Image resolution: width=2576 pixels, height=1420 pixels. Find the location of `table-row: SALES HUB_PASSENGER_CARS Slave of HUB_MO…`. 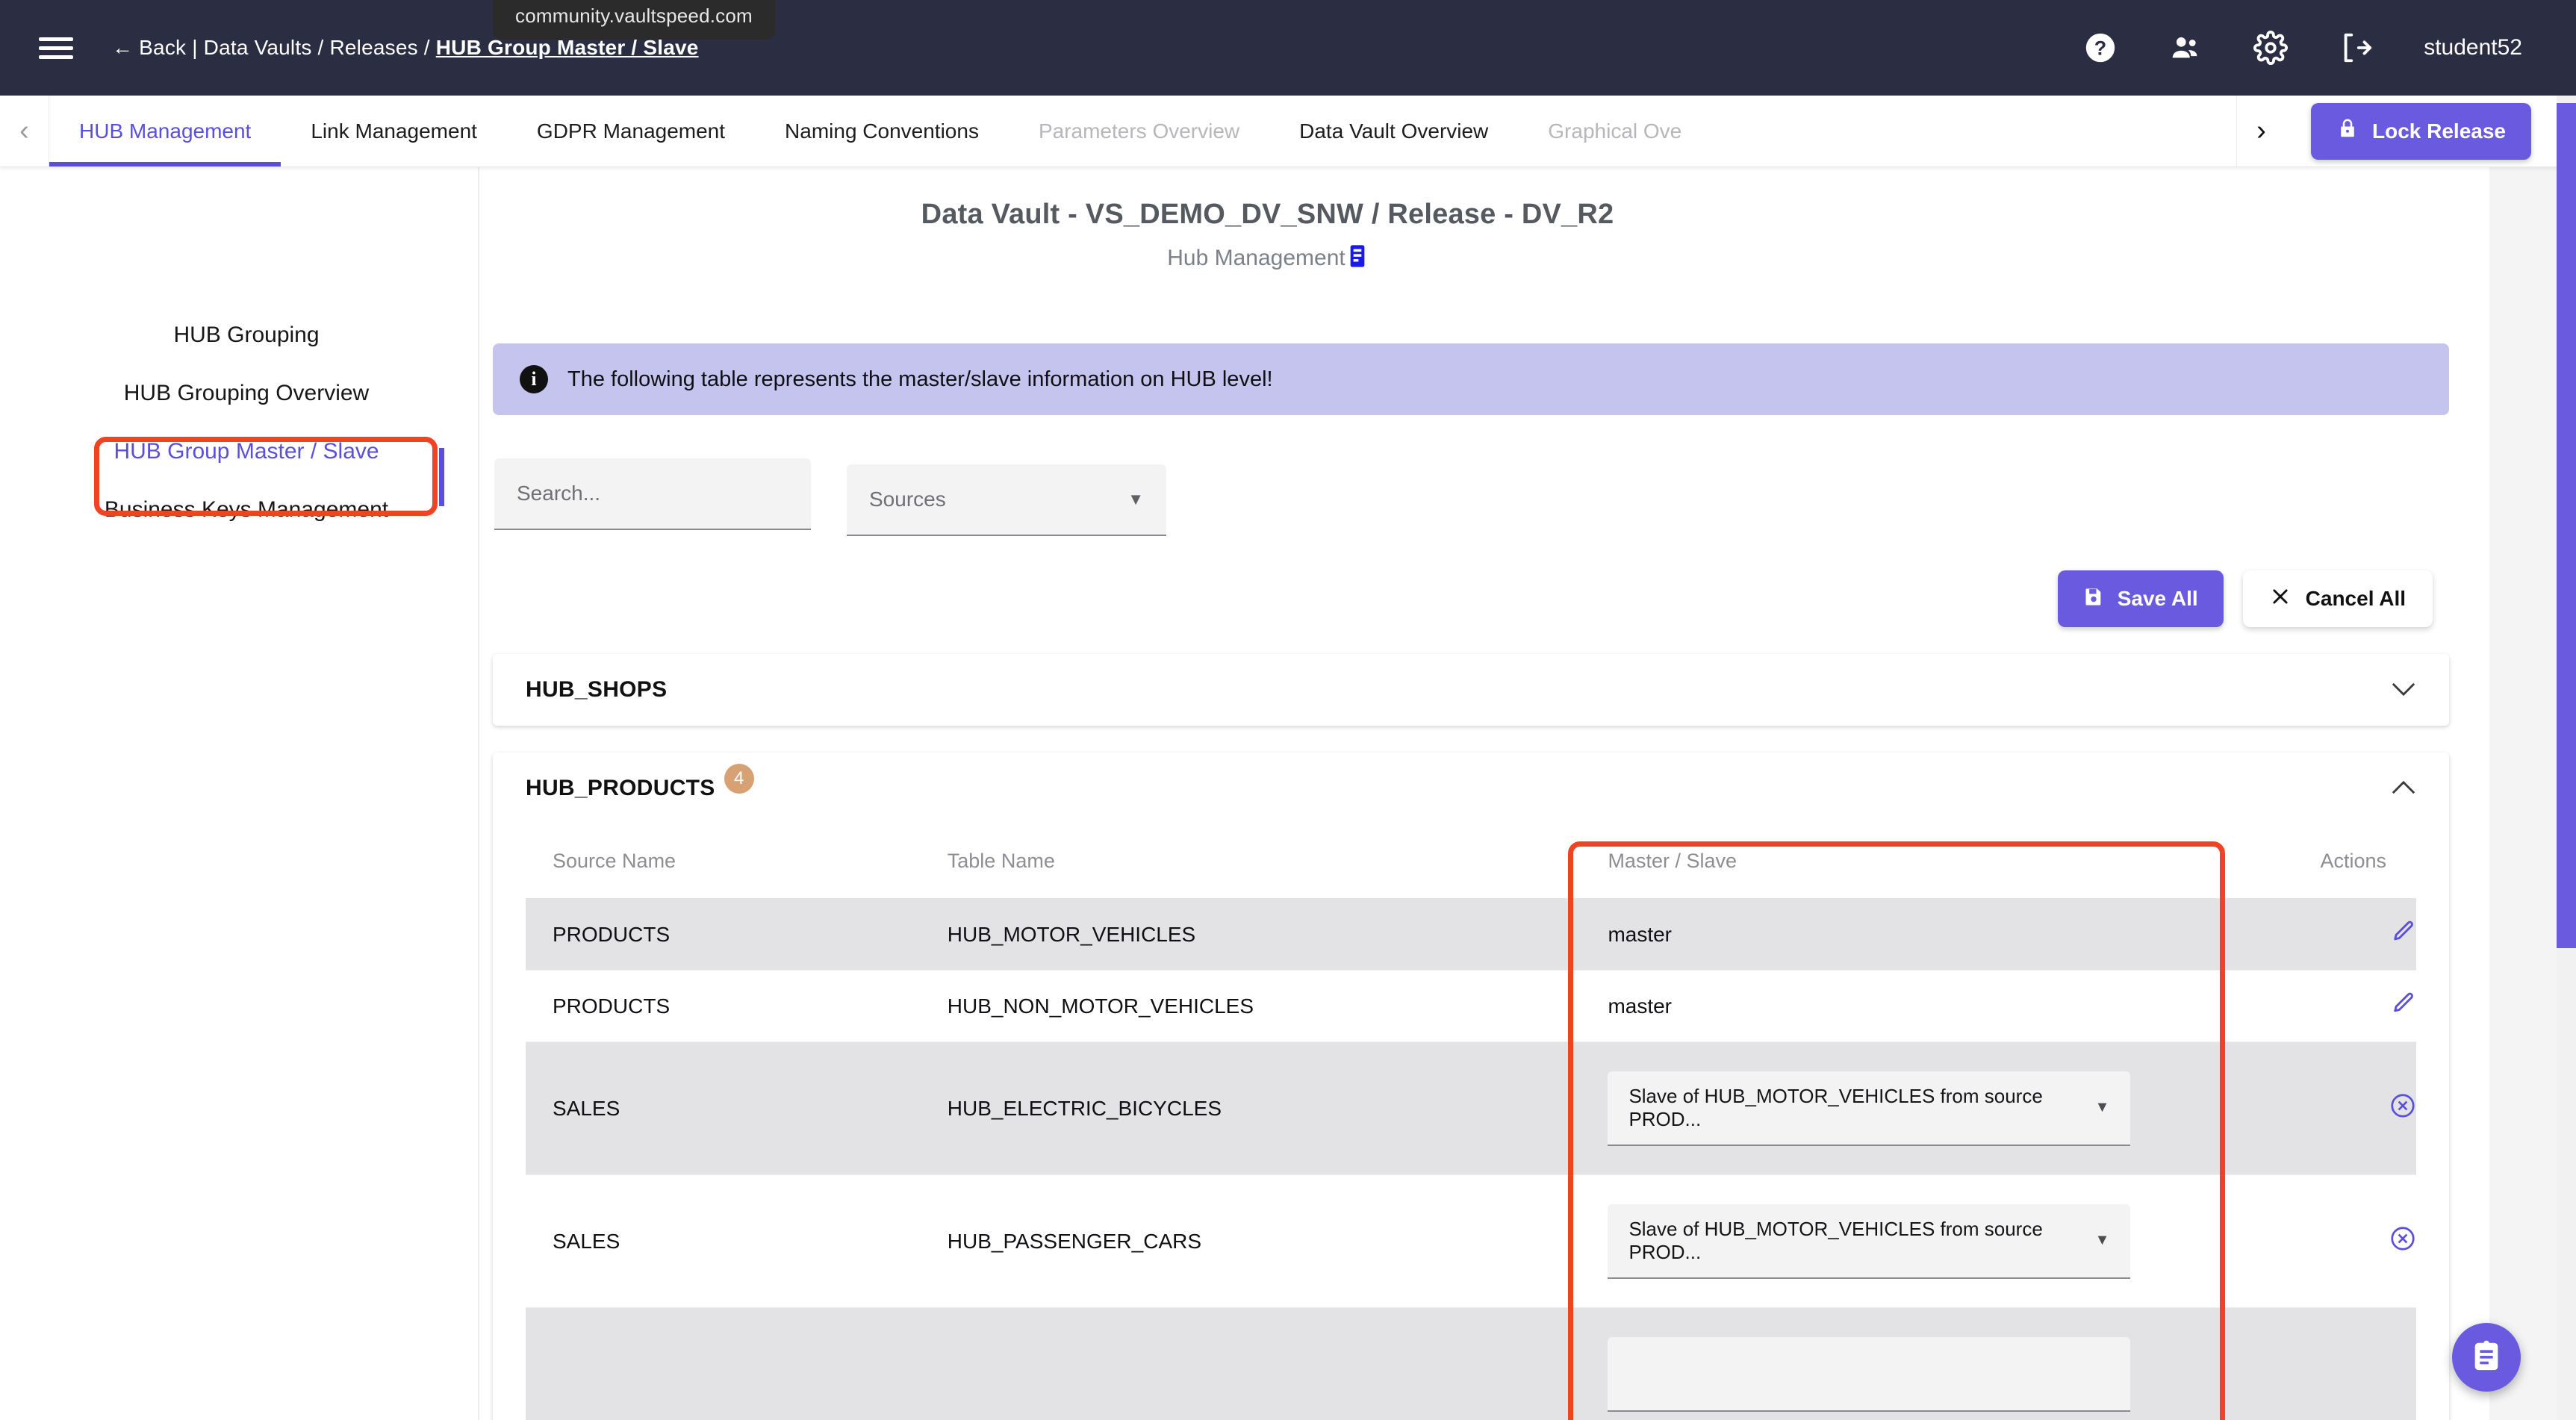

table-row: SALES HUB_PASSENGER_CARS Slave of HUB_MO… is located at coordinates (1471, 1241).